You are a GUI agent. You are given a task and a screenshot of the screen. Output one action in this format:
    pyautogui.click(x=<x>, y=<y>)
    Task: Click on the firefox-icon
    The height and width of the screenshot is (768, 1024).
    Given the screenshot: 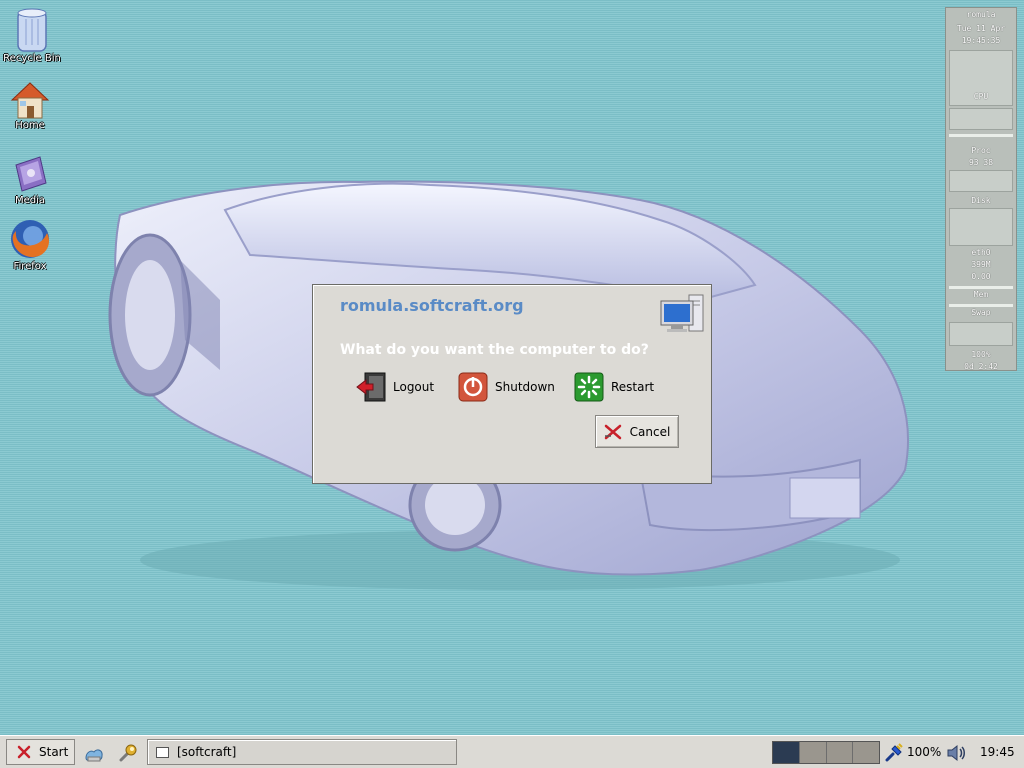 What is the action you would take?
    pyautogui.click(x=30, y=239)
    